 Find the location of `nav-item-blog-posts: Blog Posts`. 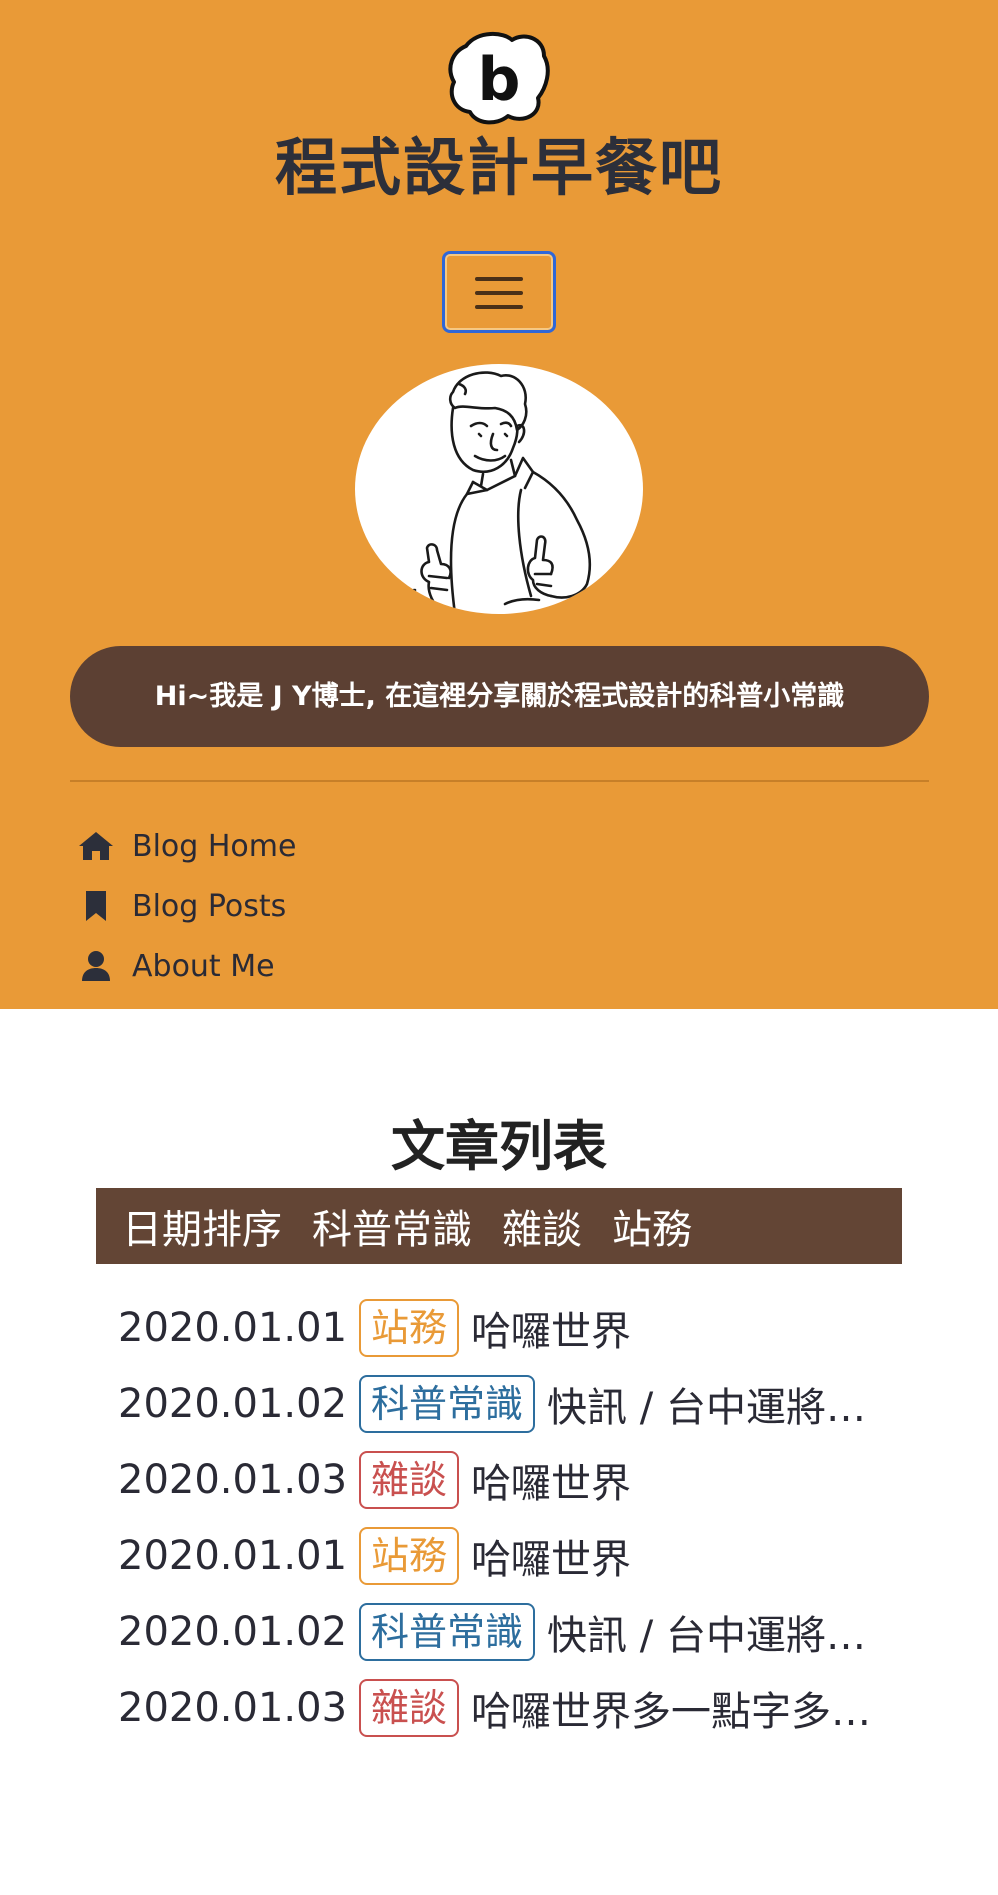

nav-item-blog-posts: Blog Posts is located at coordinates (276, 906).